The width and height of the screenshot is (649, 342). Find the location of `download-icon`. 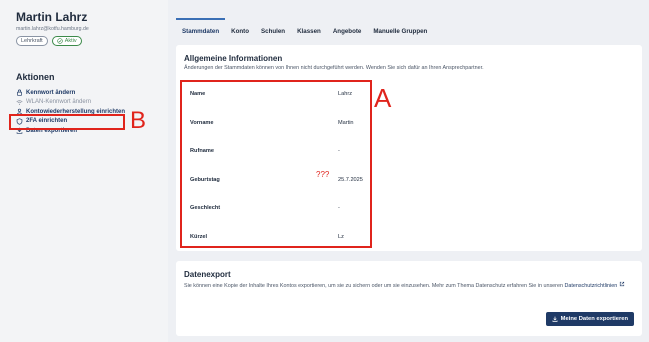

download-icon is located at coordinates (555, 319).